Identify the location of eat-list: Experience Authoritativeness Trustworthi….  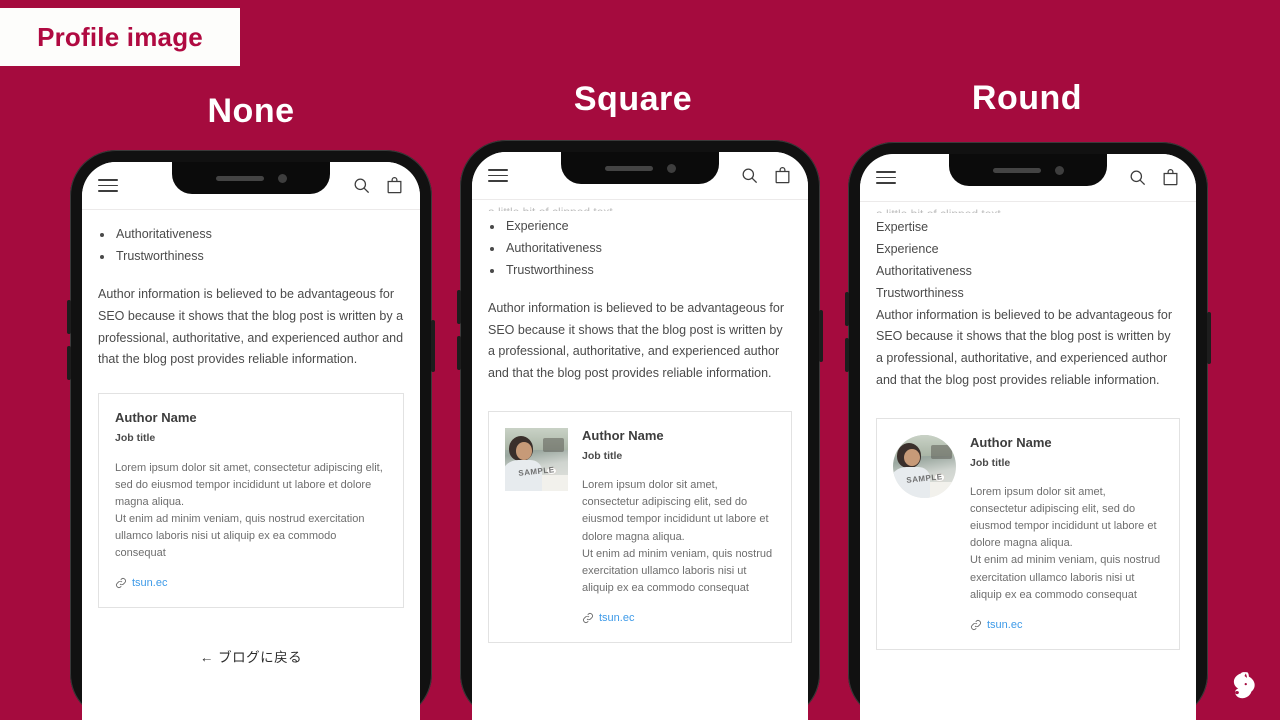
(648, 249).